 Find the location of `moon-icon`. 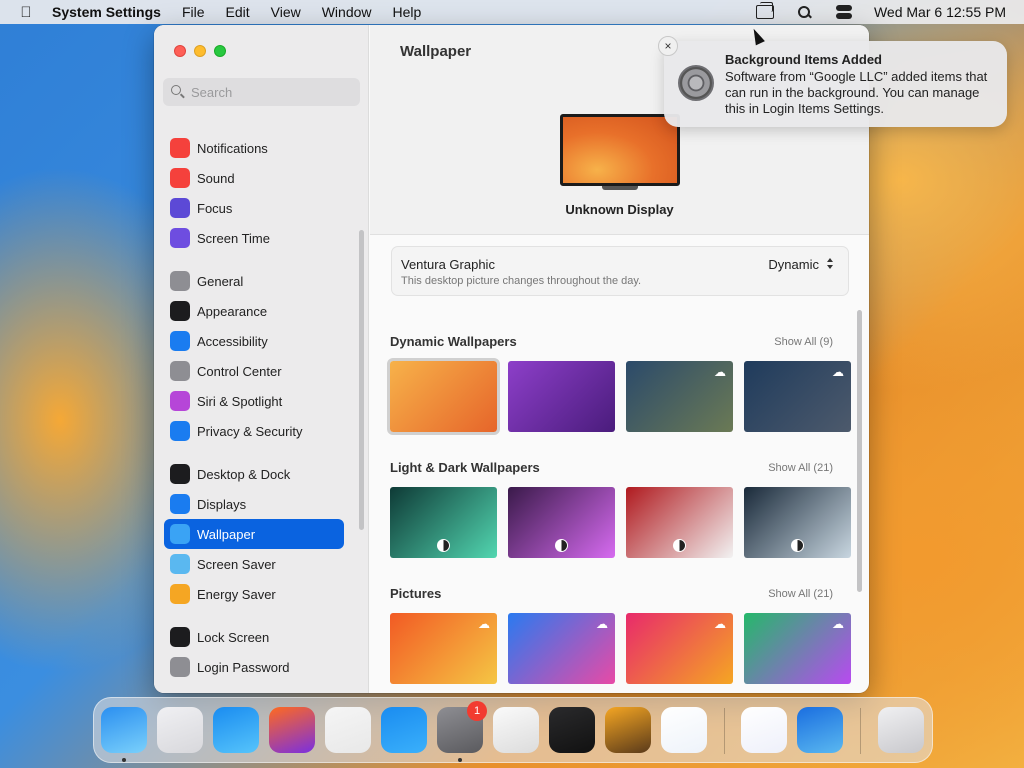

moon-icon is located at coordinates (180, 208).